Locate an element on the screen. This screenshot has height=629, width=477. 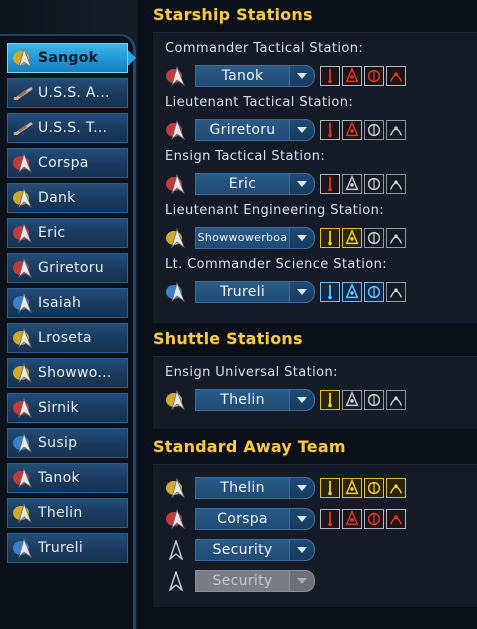
sidebar-item: Sangok is located at coordinates (71, 58).